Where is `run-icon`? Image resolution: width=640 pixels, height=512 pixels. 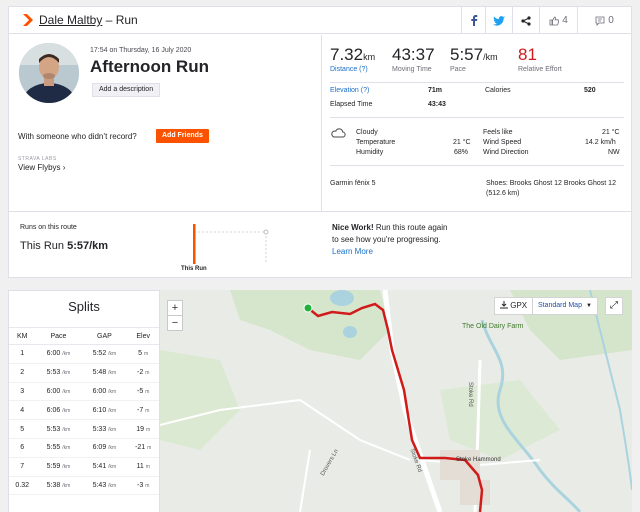 run-icon is located at coordinates (28, 20).